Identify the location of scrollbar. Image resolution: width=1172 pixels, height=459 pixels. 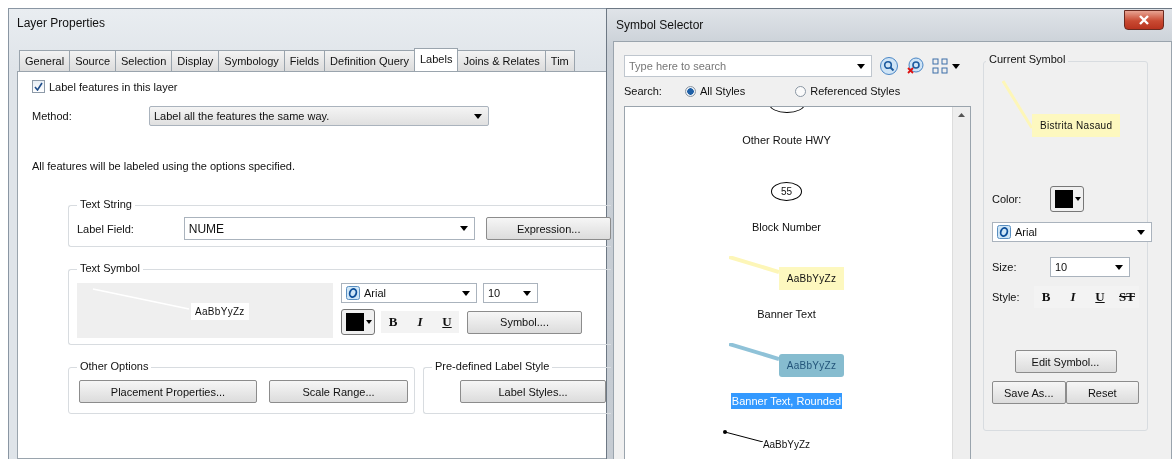
(961, 283).